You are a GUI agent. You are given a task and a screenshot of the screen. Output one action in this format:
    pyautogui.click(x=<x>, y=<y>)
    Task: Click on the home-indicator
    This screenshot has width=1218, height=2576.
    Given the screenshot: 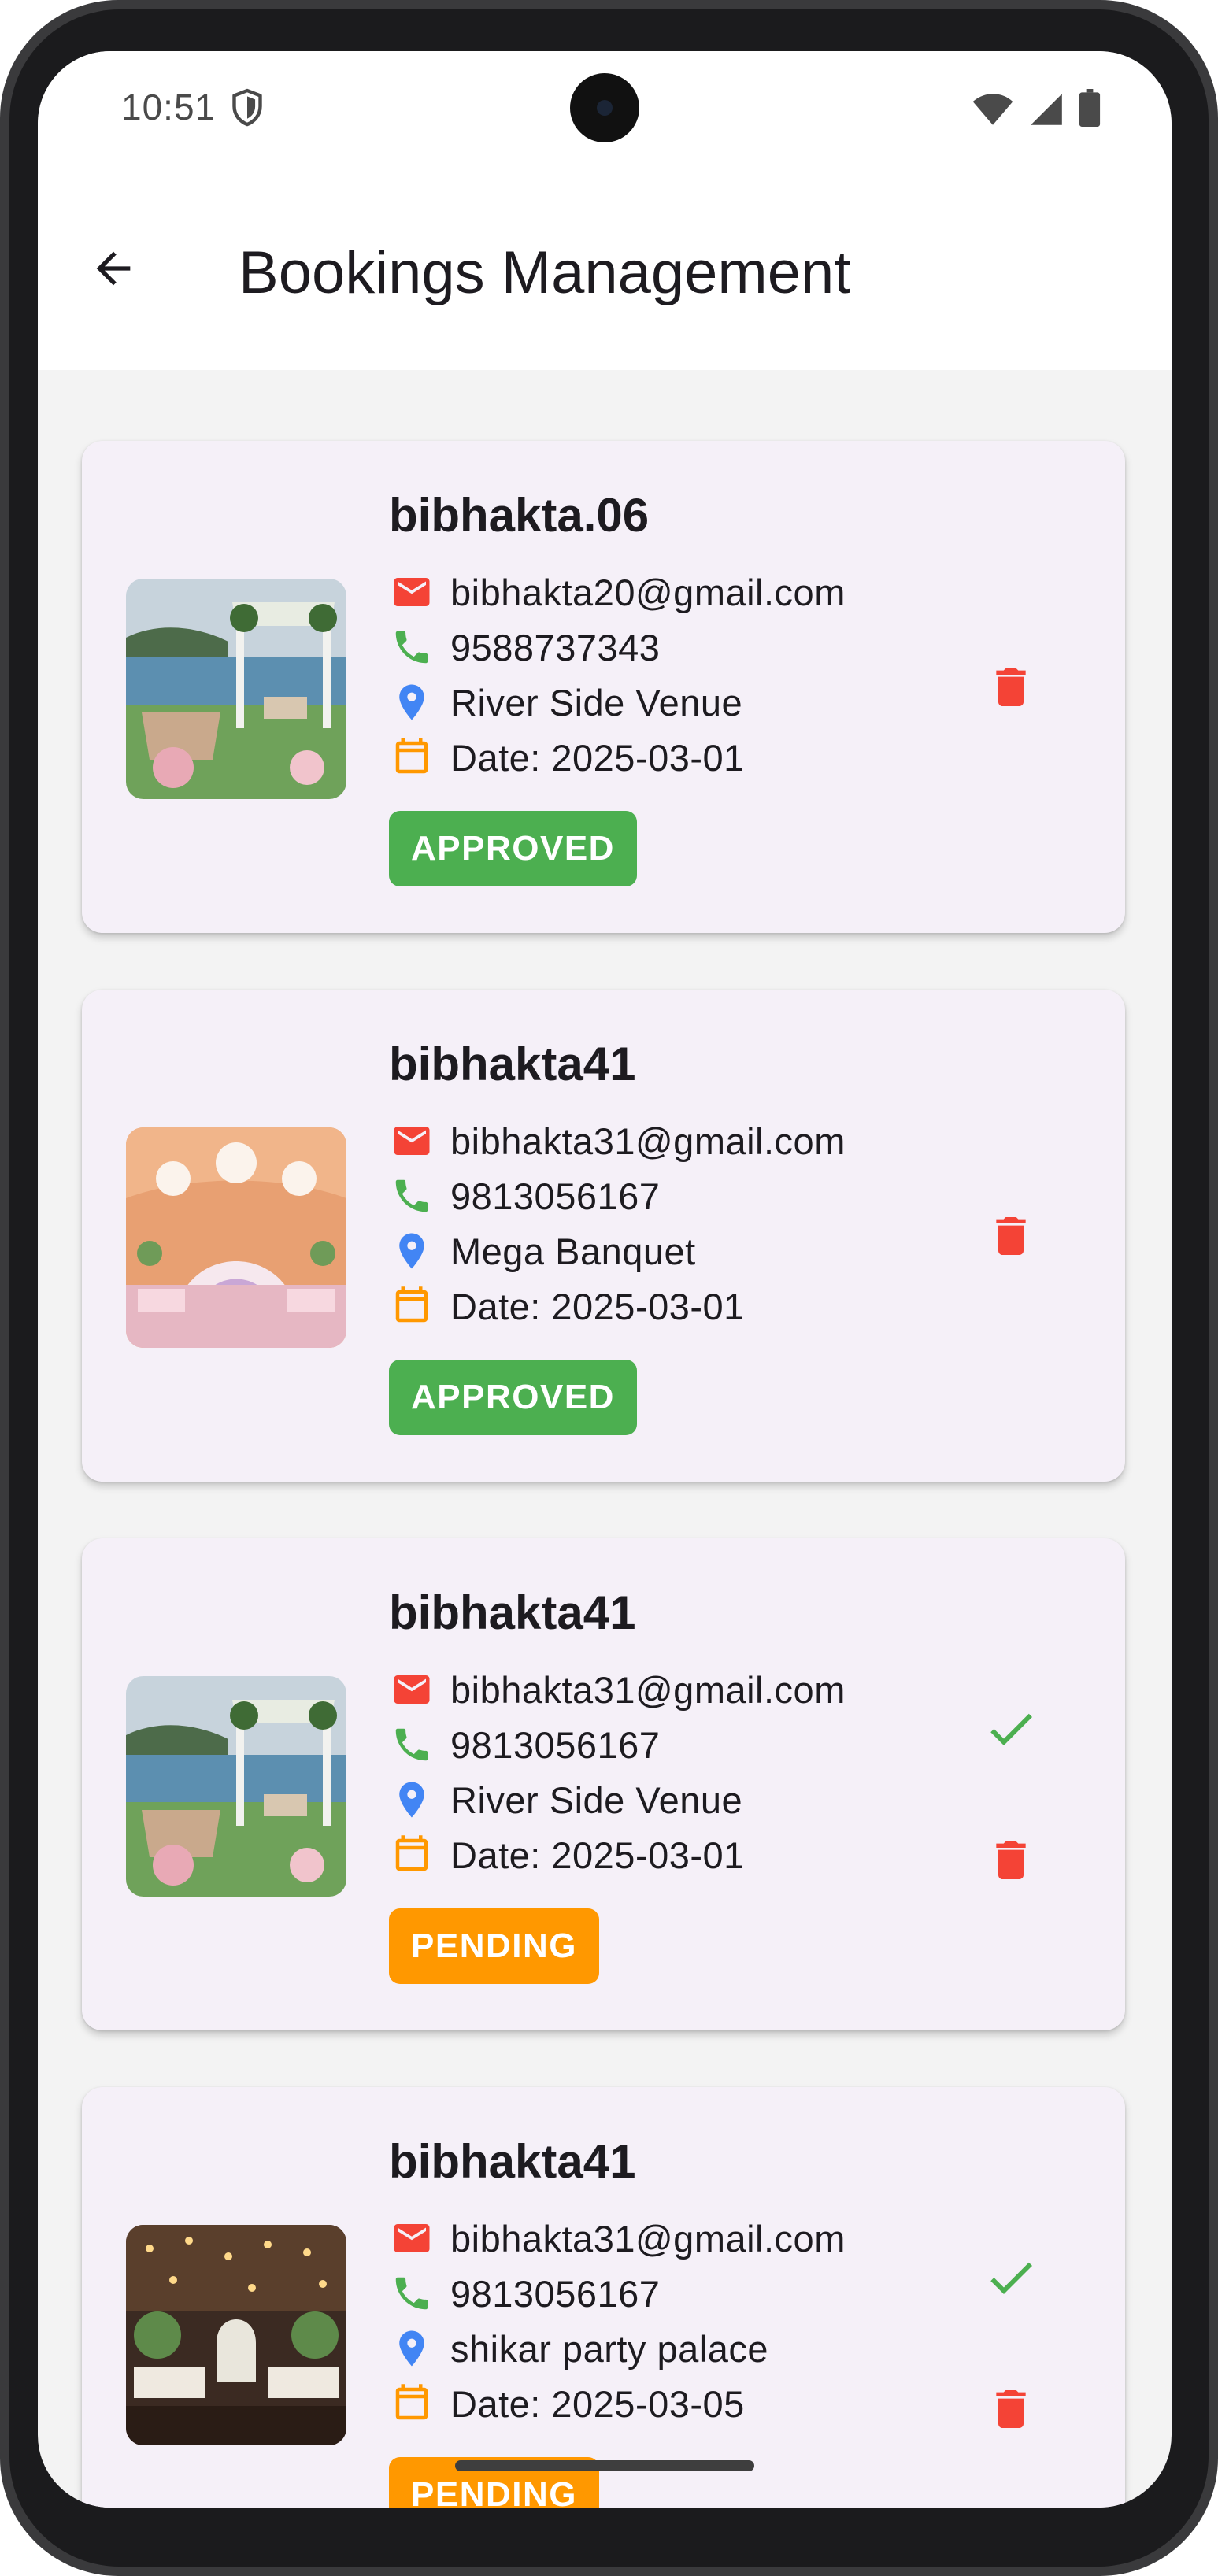 What is the action you would take?
    pyautogui.click(x=604, y=2465)
    